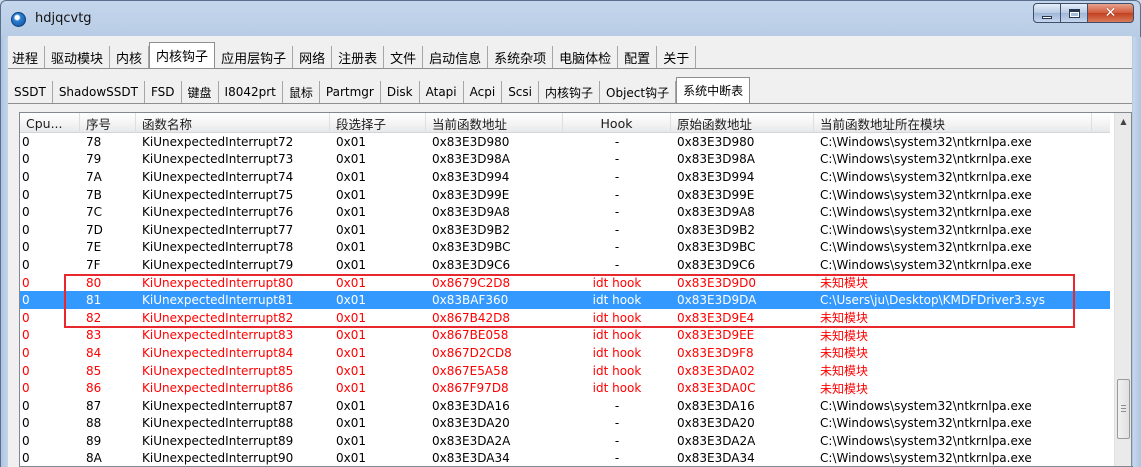  Describe the element at coordinates (713, 90) in the screenshot. I see `sub-tab-13: 系统中断表` at that location.